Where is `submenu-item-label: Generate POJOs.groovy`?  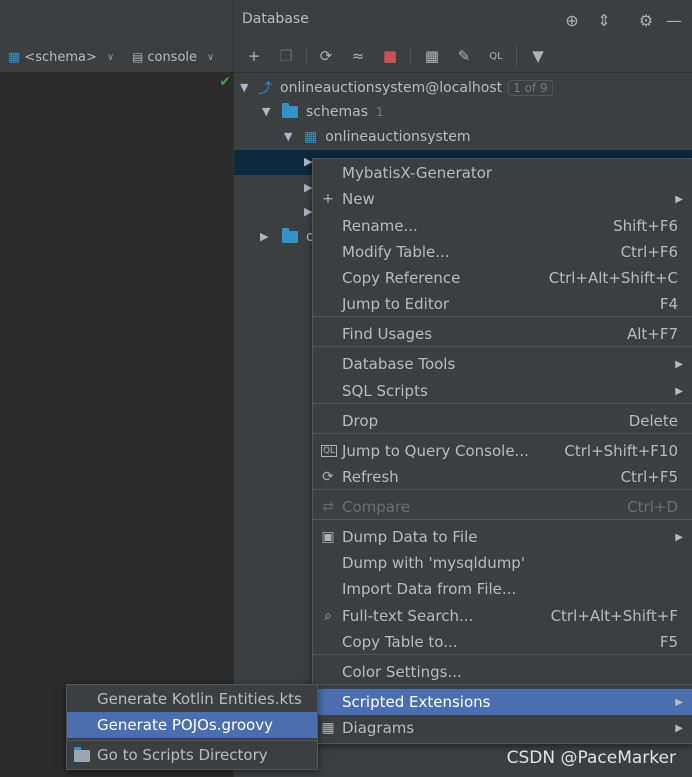 submenu-item-label: Generate POJOs.groovy is located at coordinates (185, 725).